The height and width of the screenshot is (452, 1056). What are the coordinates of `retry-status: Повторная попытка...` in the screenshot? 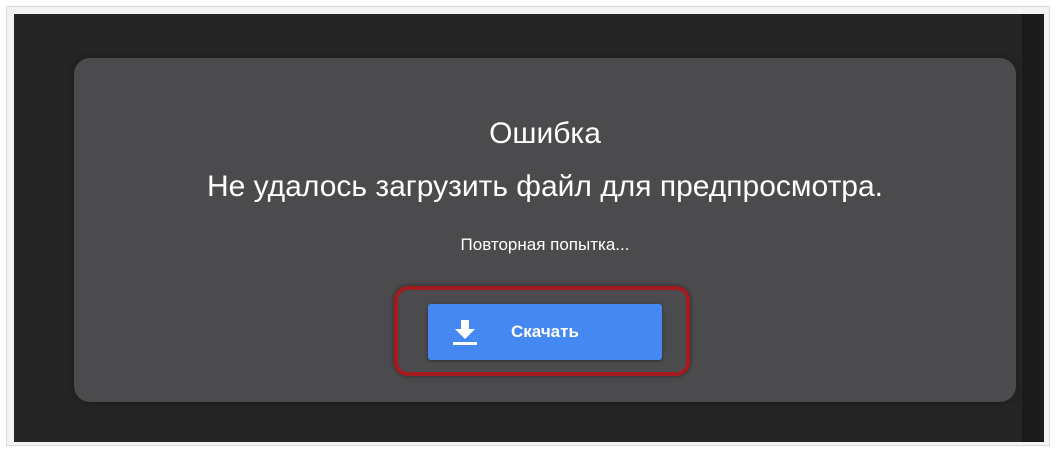 It's located at (545, 244).